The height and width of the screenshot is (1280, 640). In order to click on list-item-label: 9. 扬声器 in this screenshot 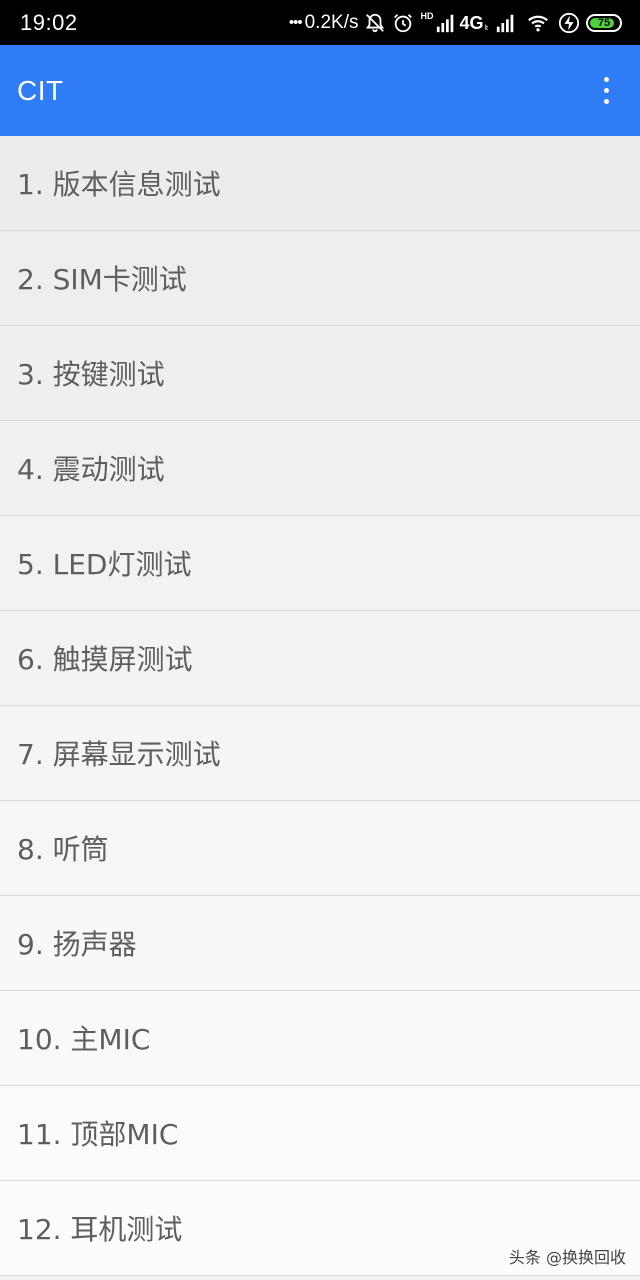, I will do `click(77, 944)`.